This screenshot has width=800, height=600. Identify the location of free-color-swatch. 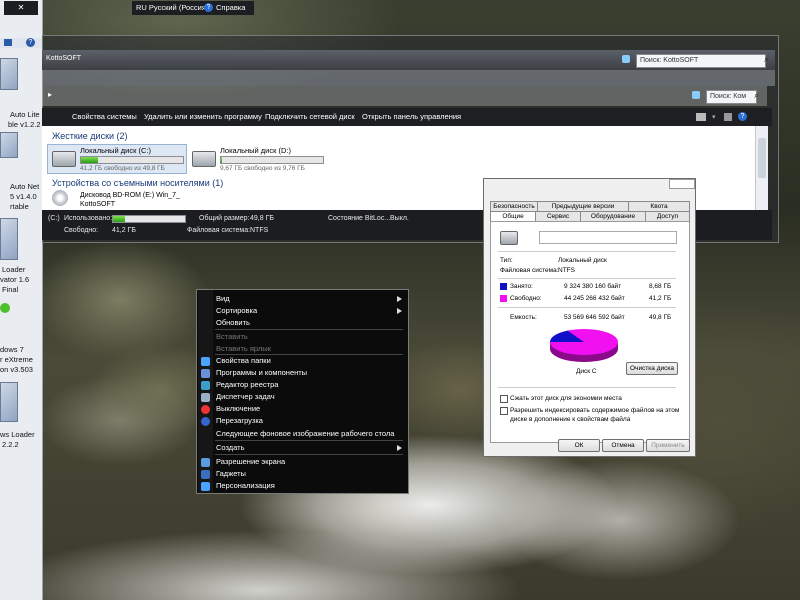
(503, 298).